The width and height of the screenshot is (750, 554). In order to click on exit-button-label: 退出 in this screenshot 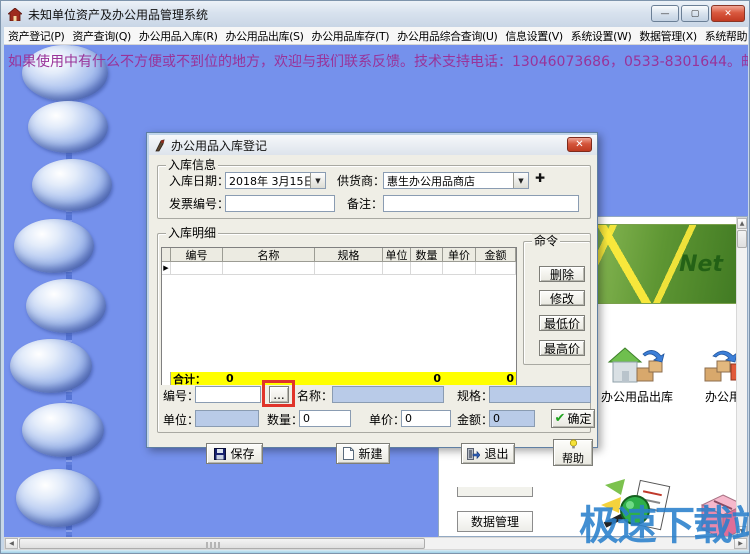, I will do `click(496, 454)`.